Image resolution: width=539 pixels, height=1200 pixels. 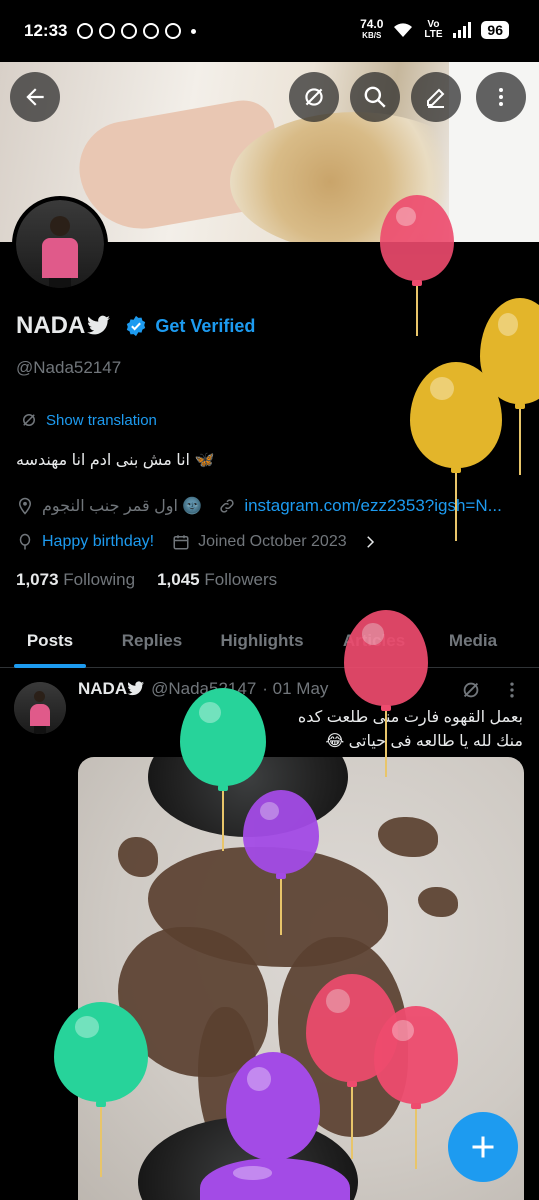 What do you see at coordinates (403, 30) in the screenshot?
I see `wifi-icon` at bounding box center [403, 30].